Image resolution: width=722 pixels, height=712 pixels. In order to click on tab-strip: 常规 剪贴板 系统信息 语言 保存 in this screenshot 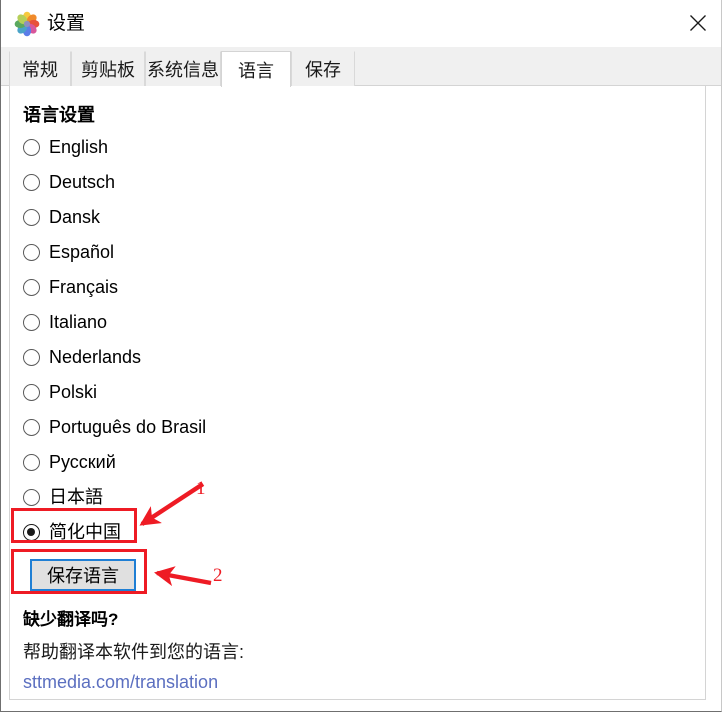, I will do `click(361, 67)`.